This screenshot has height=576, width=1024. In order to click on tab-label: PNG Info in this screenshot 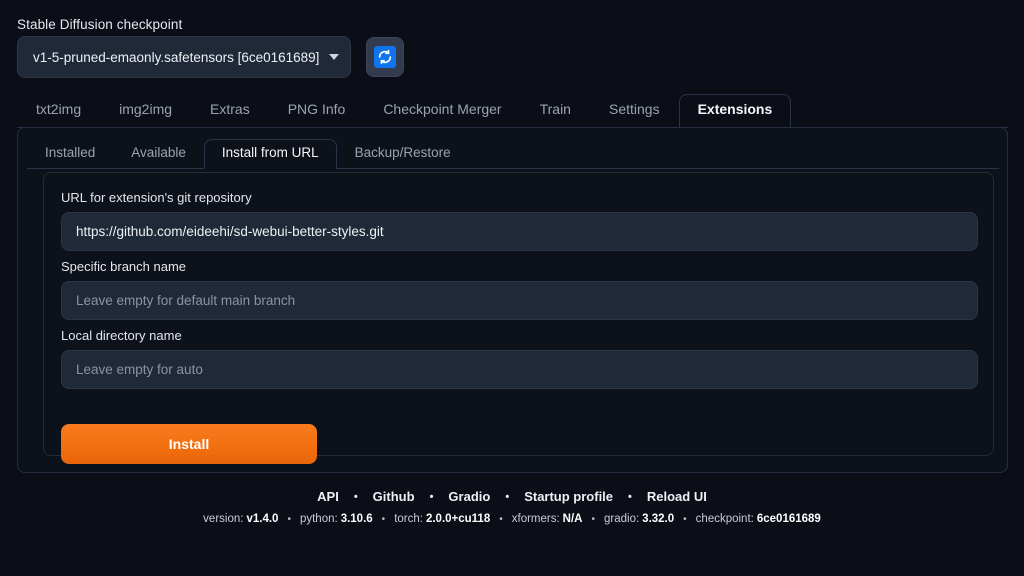, I will do `click(316, 108)`.